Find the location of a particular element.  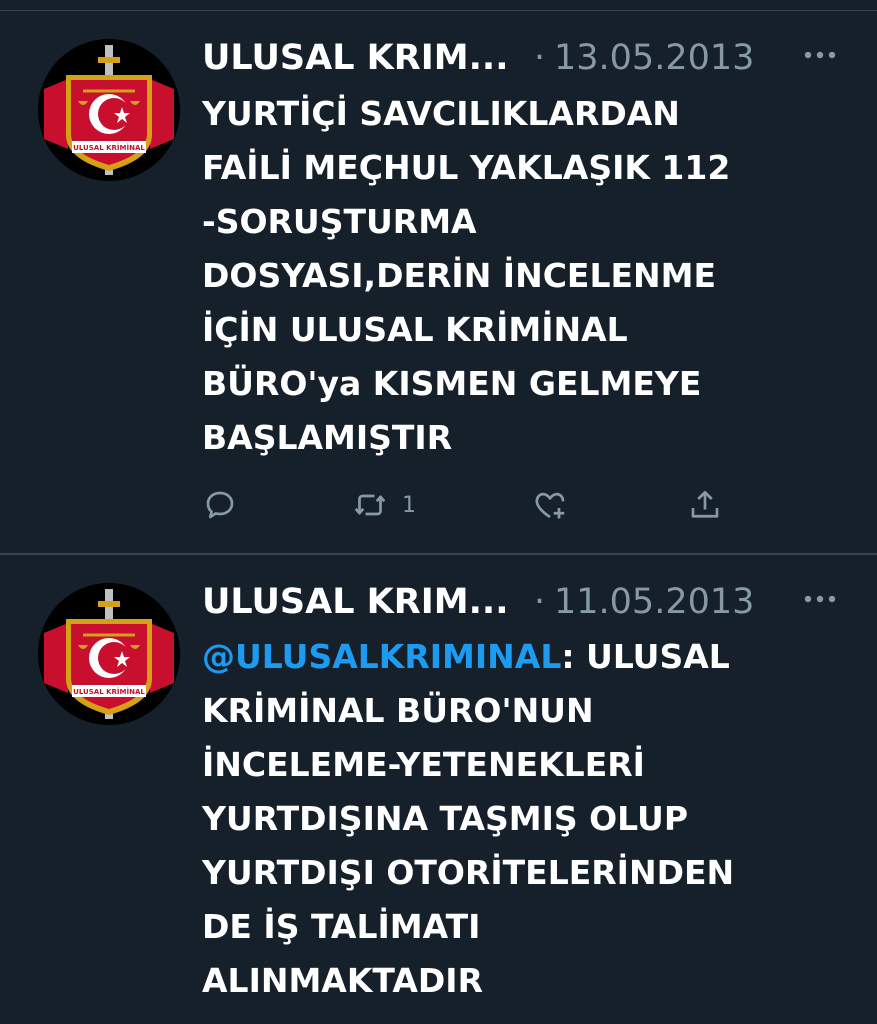

tweet-text-line: İNCELEME-YETENEKLERİ is located at coordinates (423, 764).